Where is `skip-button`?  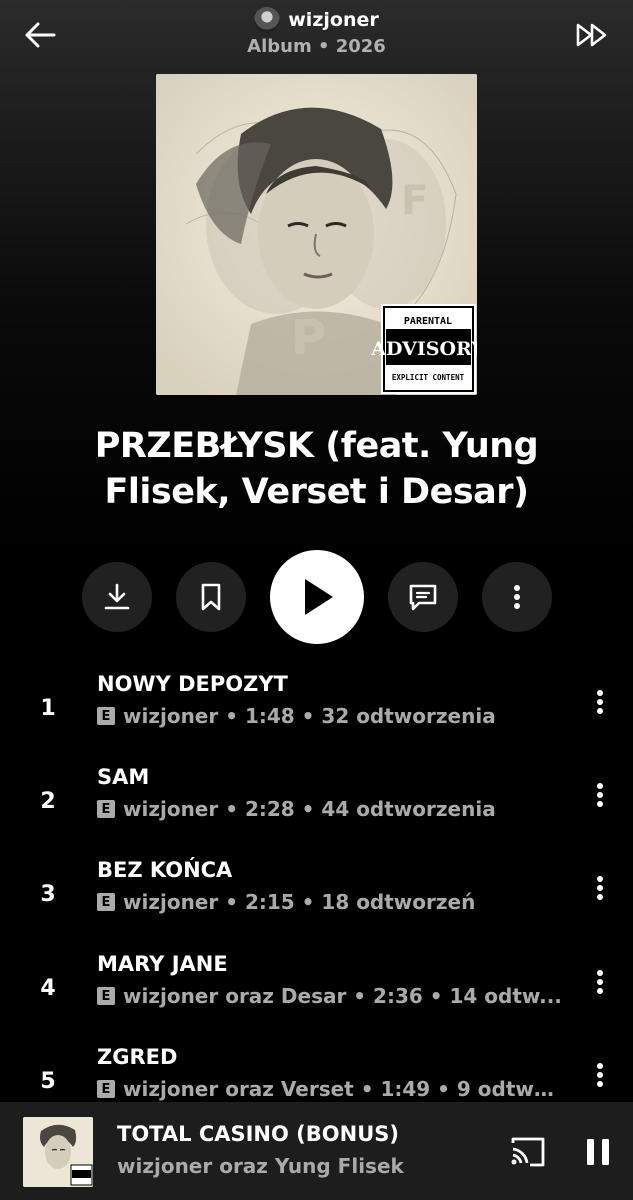 skip-button is located at coordinates (592, 35).